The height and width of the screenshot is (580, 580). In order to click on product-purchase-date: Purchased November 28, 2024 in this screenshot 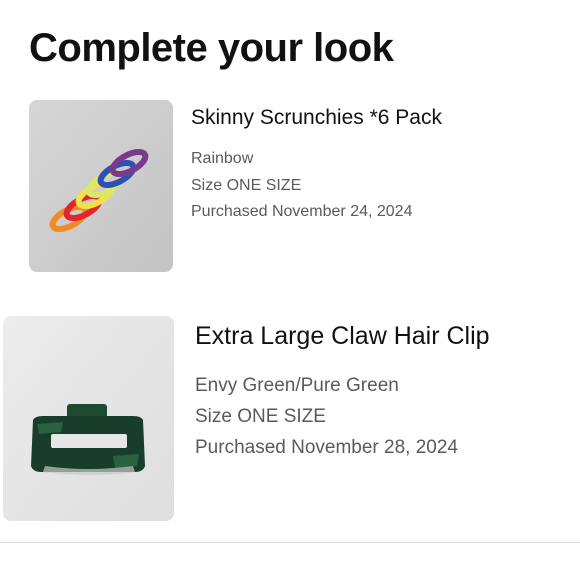, I will do `click(326, 447)`.